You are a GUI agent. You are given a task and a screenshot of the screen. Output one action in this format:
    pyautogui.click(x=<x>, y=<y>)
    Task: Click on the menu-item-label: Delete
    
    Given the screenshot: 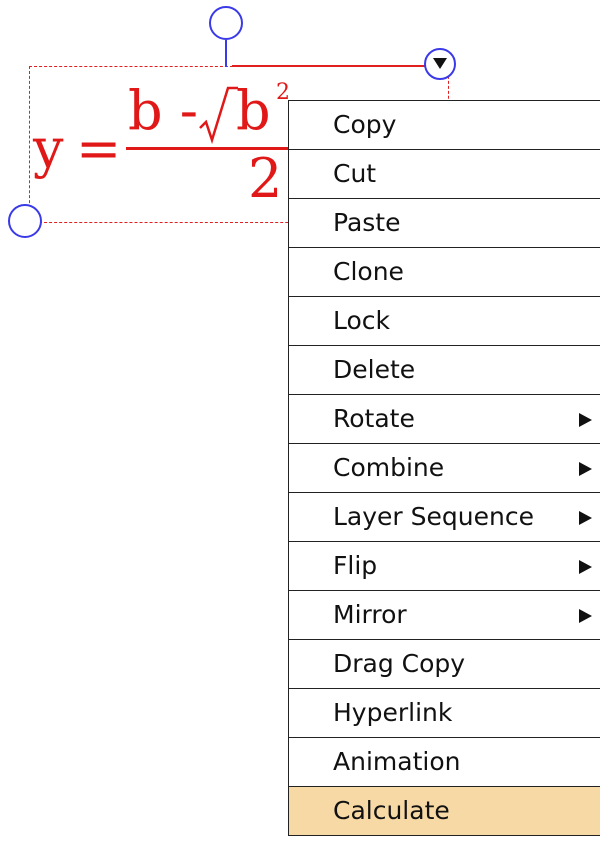 What is the action you would take?
    pyautogui.click(x=374, y=369)
    